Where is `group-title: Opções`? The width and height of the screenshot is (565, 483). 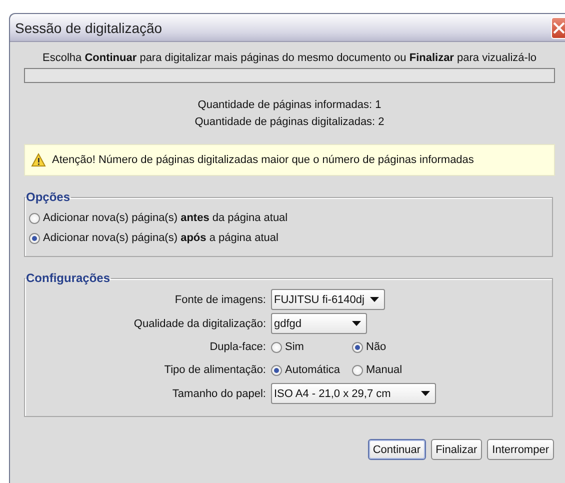 group-title: Opções is located at coordinates (48, 197).